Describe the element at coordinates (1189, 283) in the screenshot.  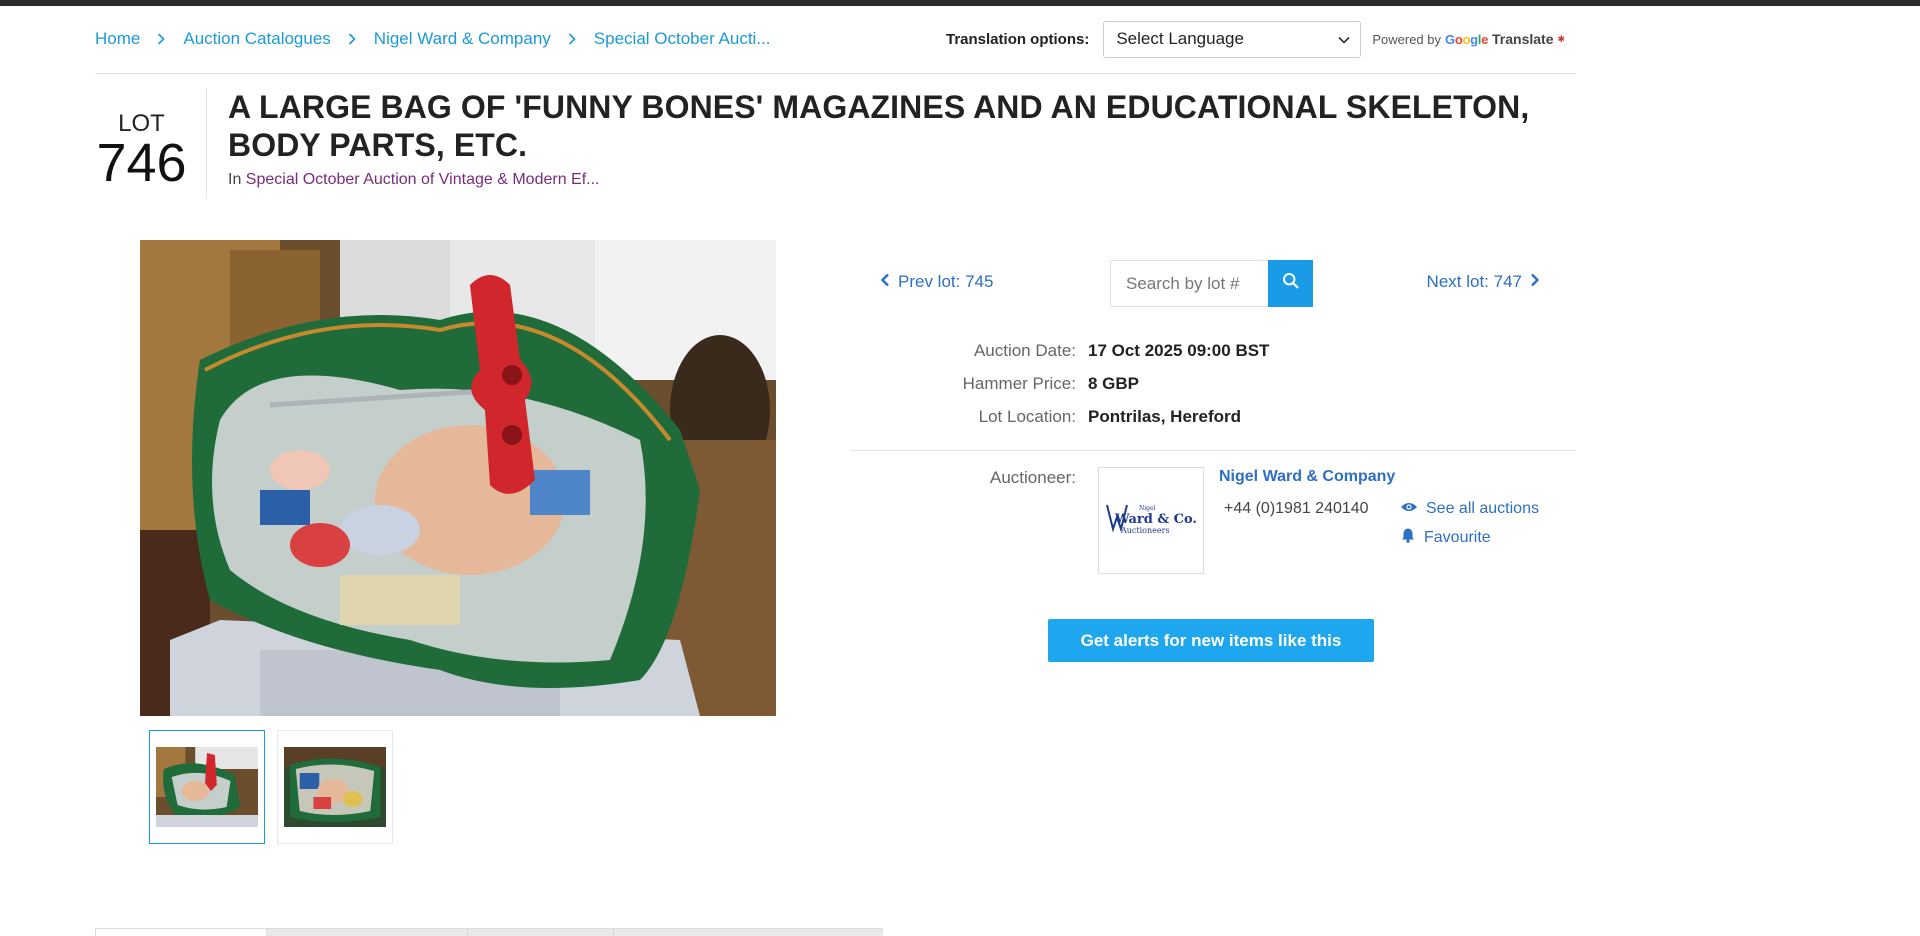
I see `lot-search-input` at that location.